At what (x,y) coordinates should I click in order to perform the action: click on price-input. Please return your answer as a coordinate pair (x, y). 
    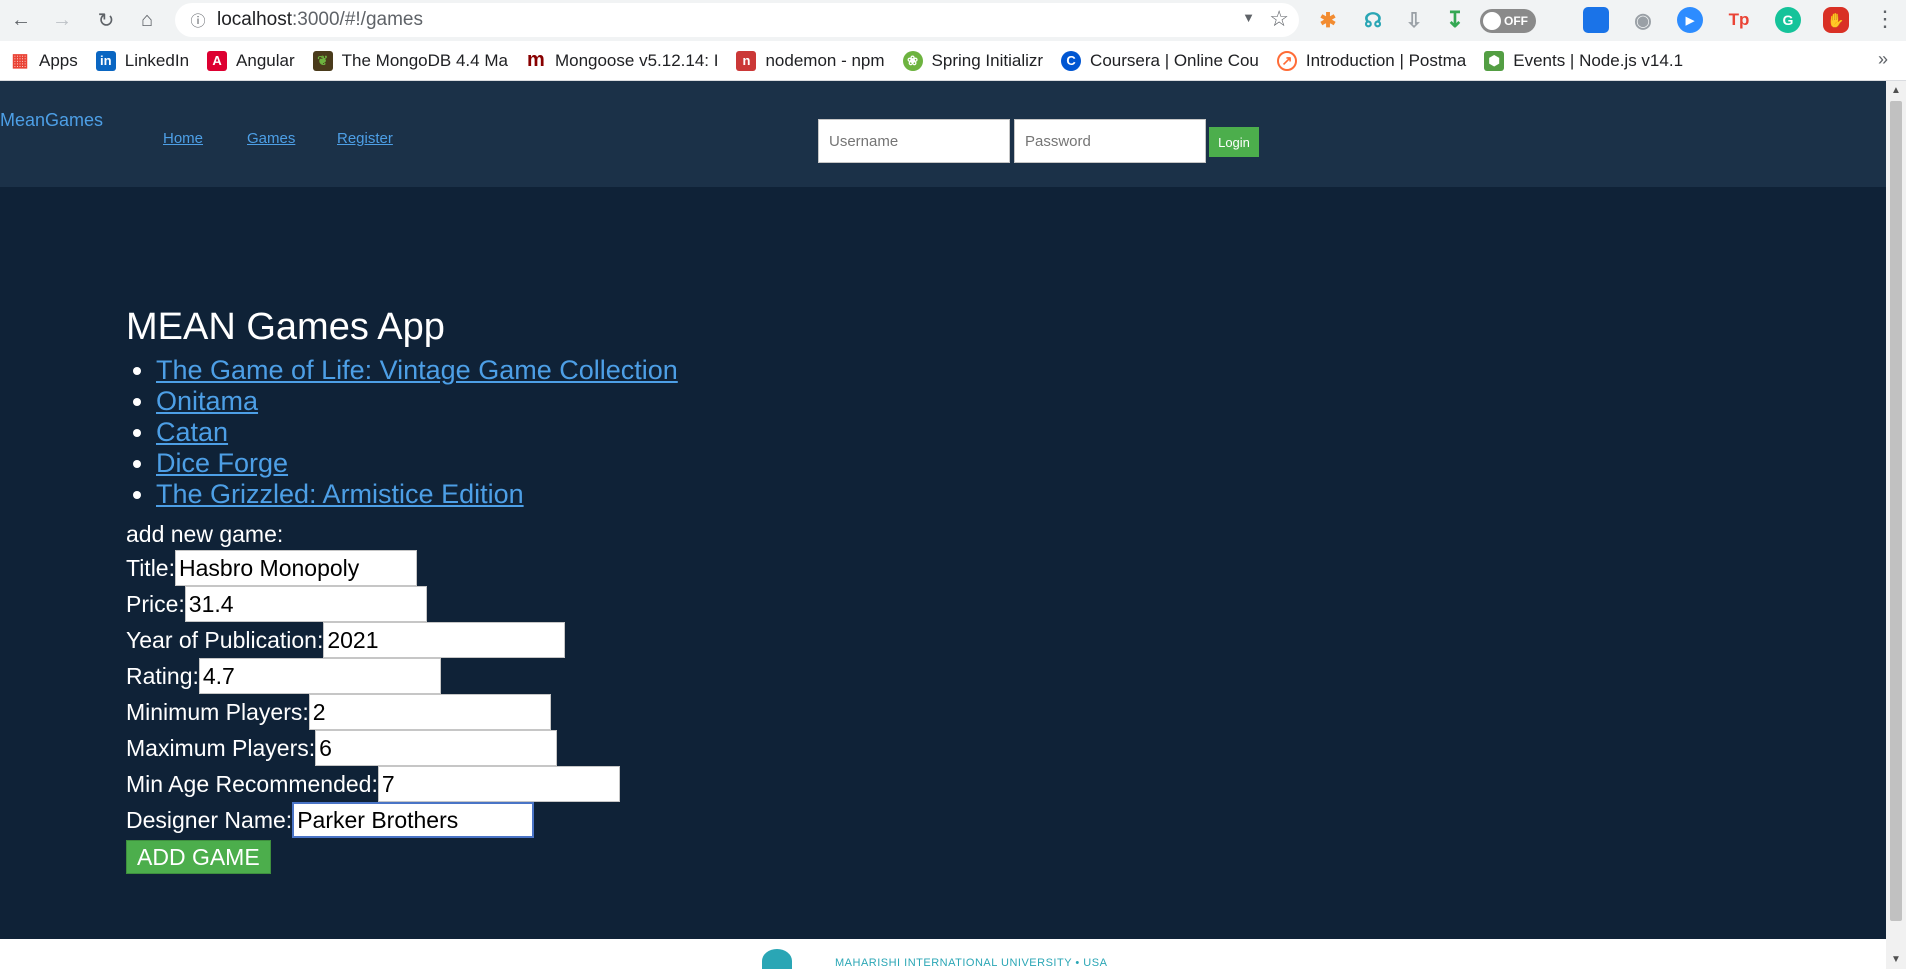
    Looking at the image, I should click on (305, 604).